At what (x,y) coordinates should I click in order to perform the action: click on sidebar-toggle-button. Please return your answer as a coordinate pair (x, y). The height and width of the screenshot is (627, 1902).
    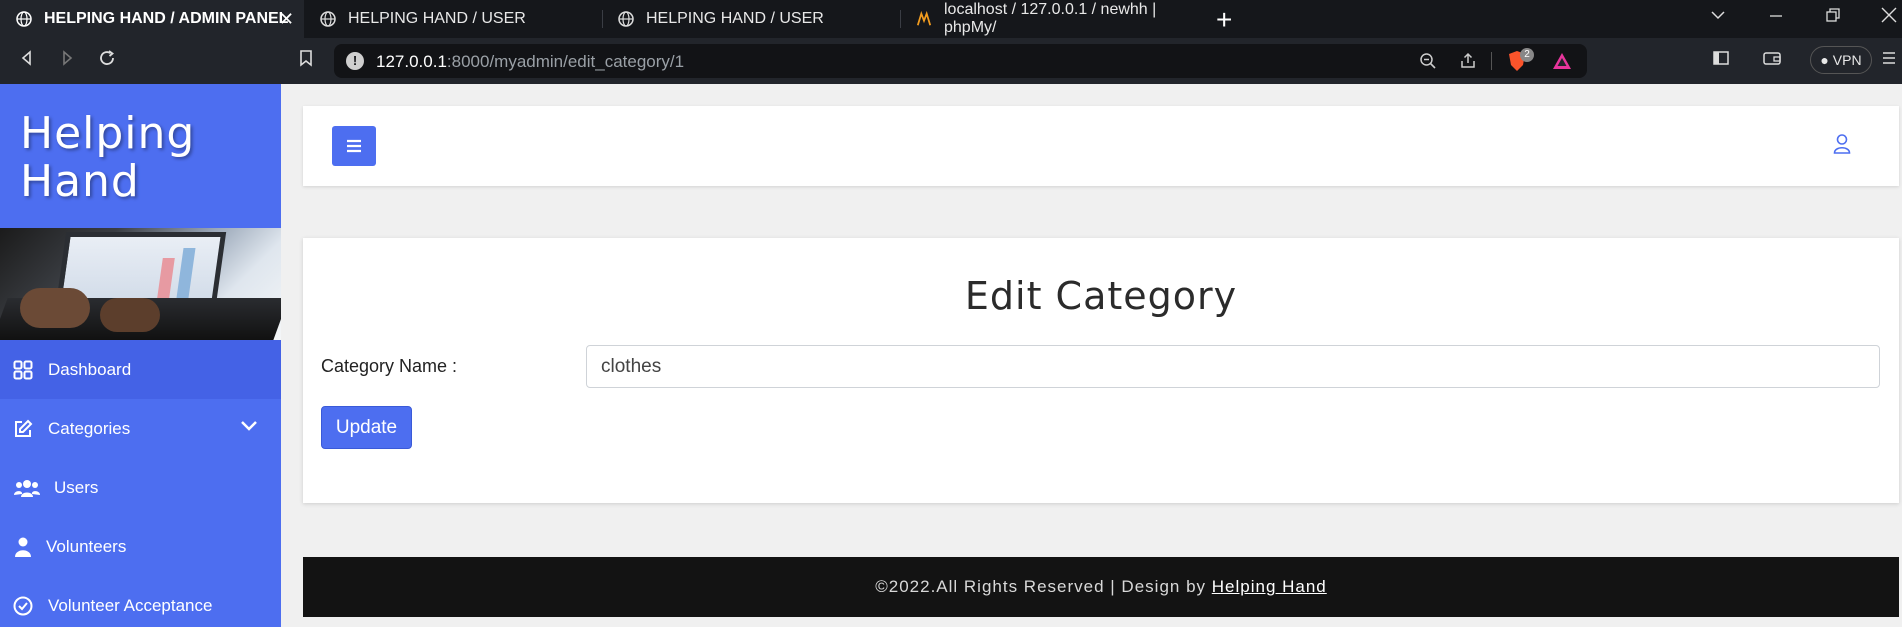
    Looking at the image, I should click on (354, 146).